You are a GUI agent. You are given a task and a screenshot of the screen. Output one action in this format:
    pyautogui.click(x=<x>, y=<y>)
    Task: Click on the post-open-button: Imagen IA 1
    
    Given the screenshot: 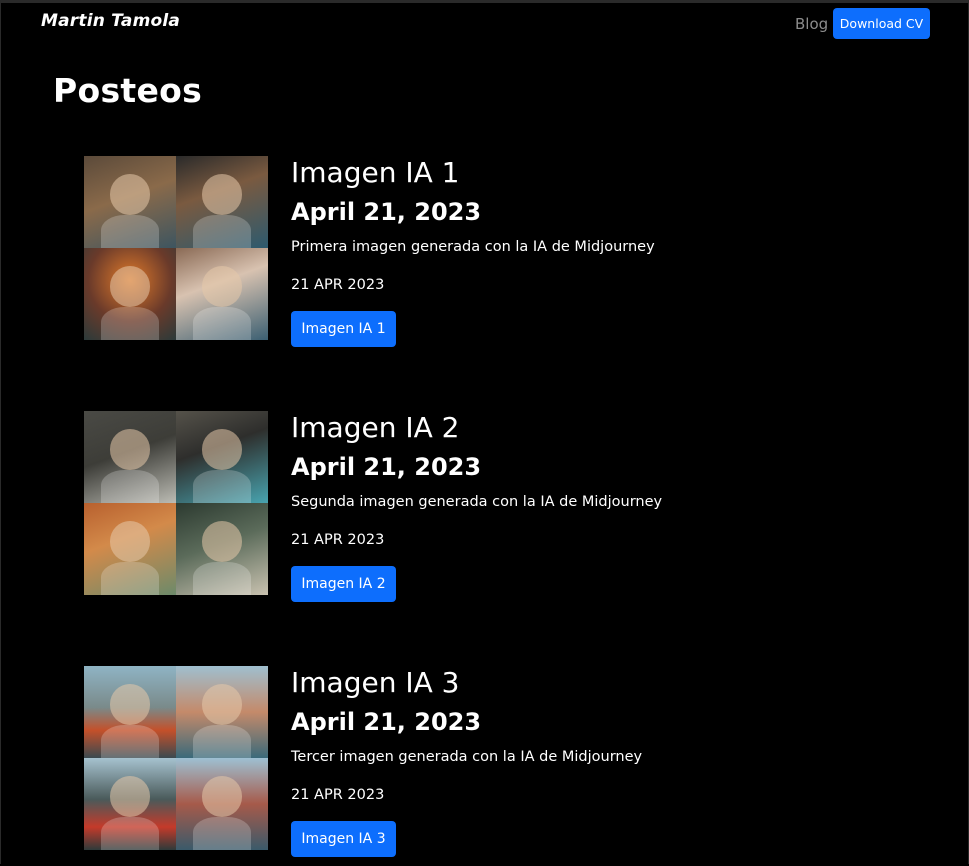 What is the action you would take?
    pyautogui.click(x=343, y=329)
    